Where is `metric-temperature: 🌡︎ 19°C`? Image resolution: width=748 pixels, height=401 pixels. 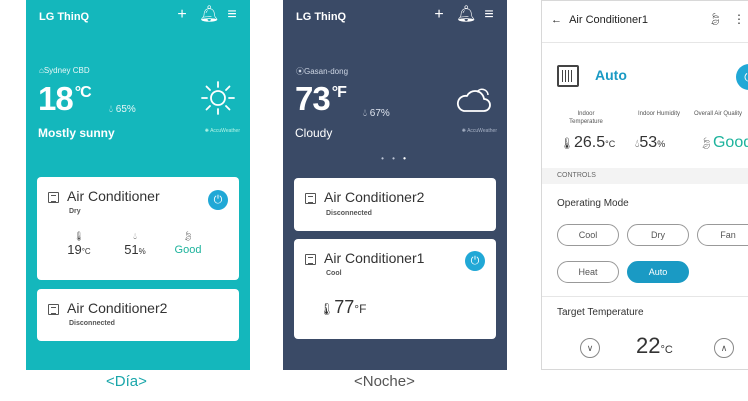 metric-temperature: 🌡︎ 19°C is located at coordinates (79, 244).